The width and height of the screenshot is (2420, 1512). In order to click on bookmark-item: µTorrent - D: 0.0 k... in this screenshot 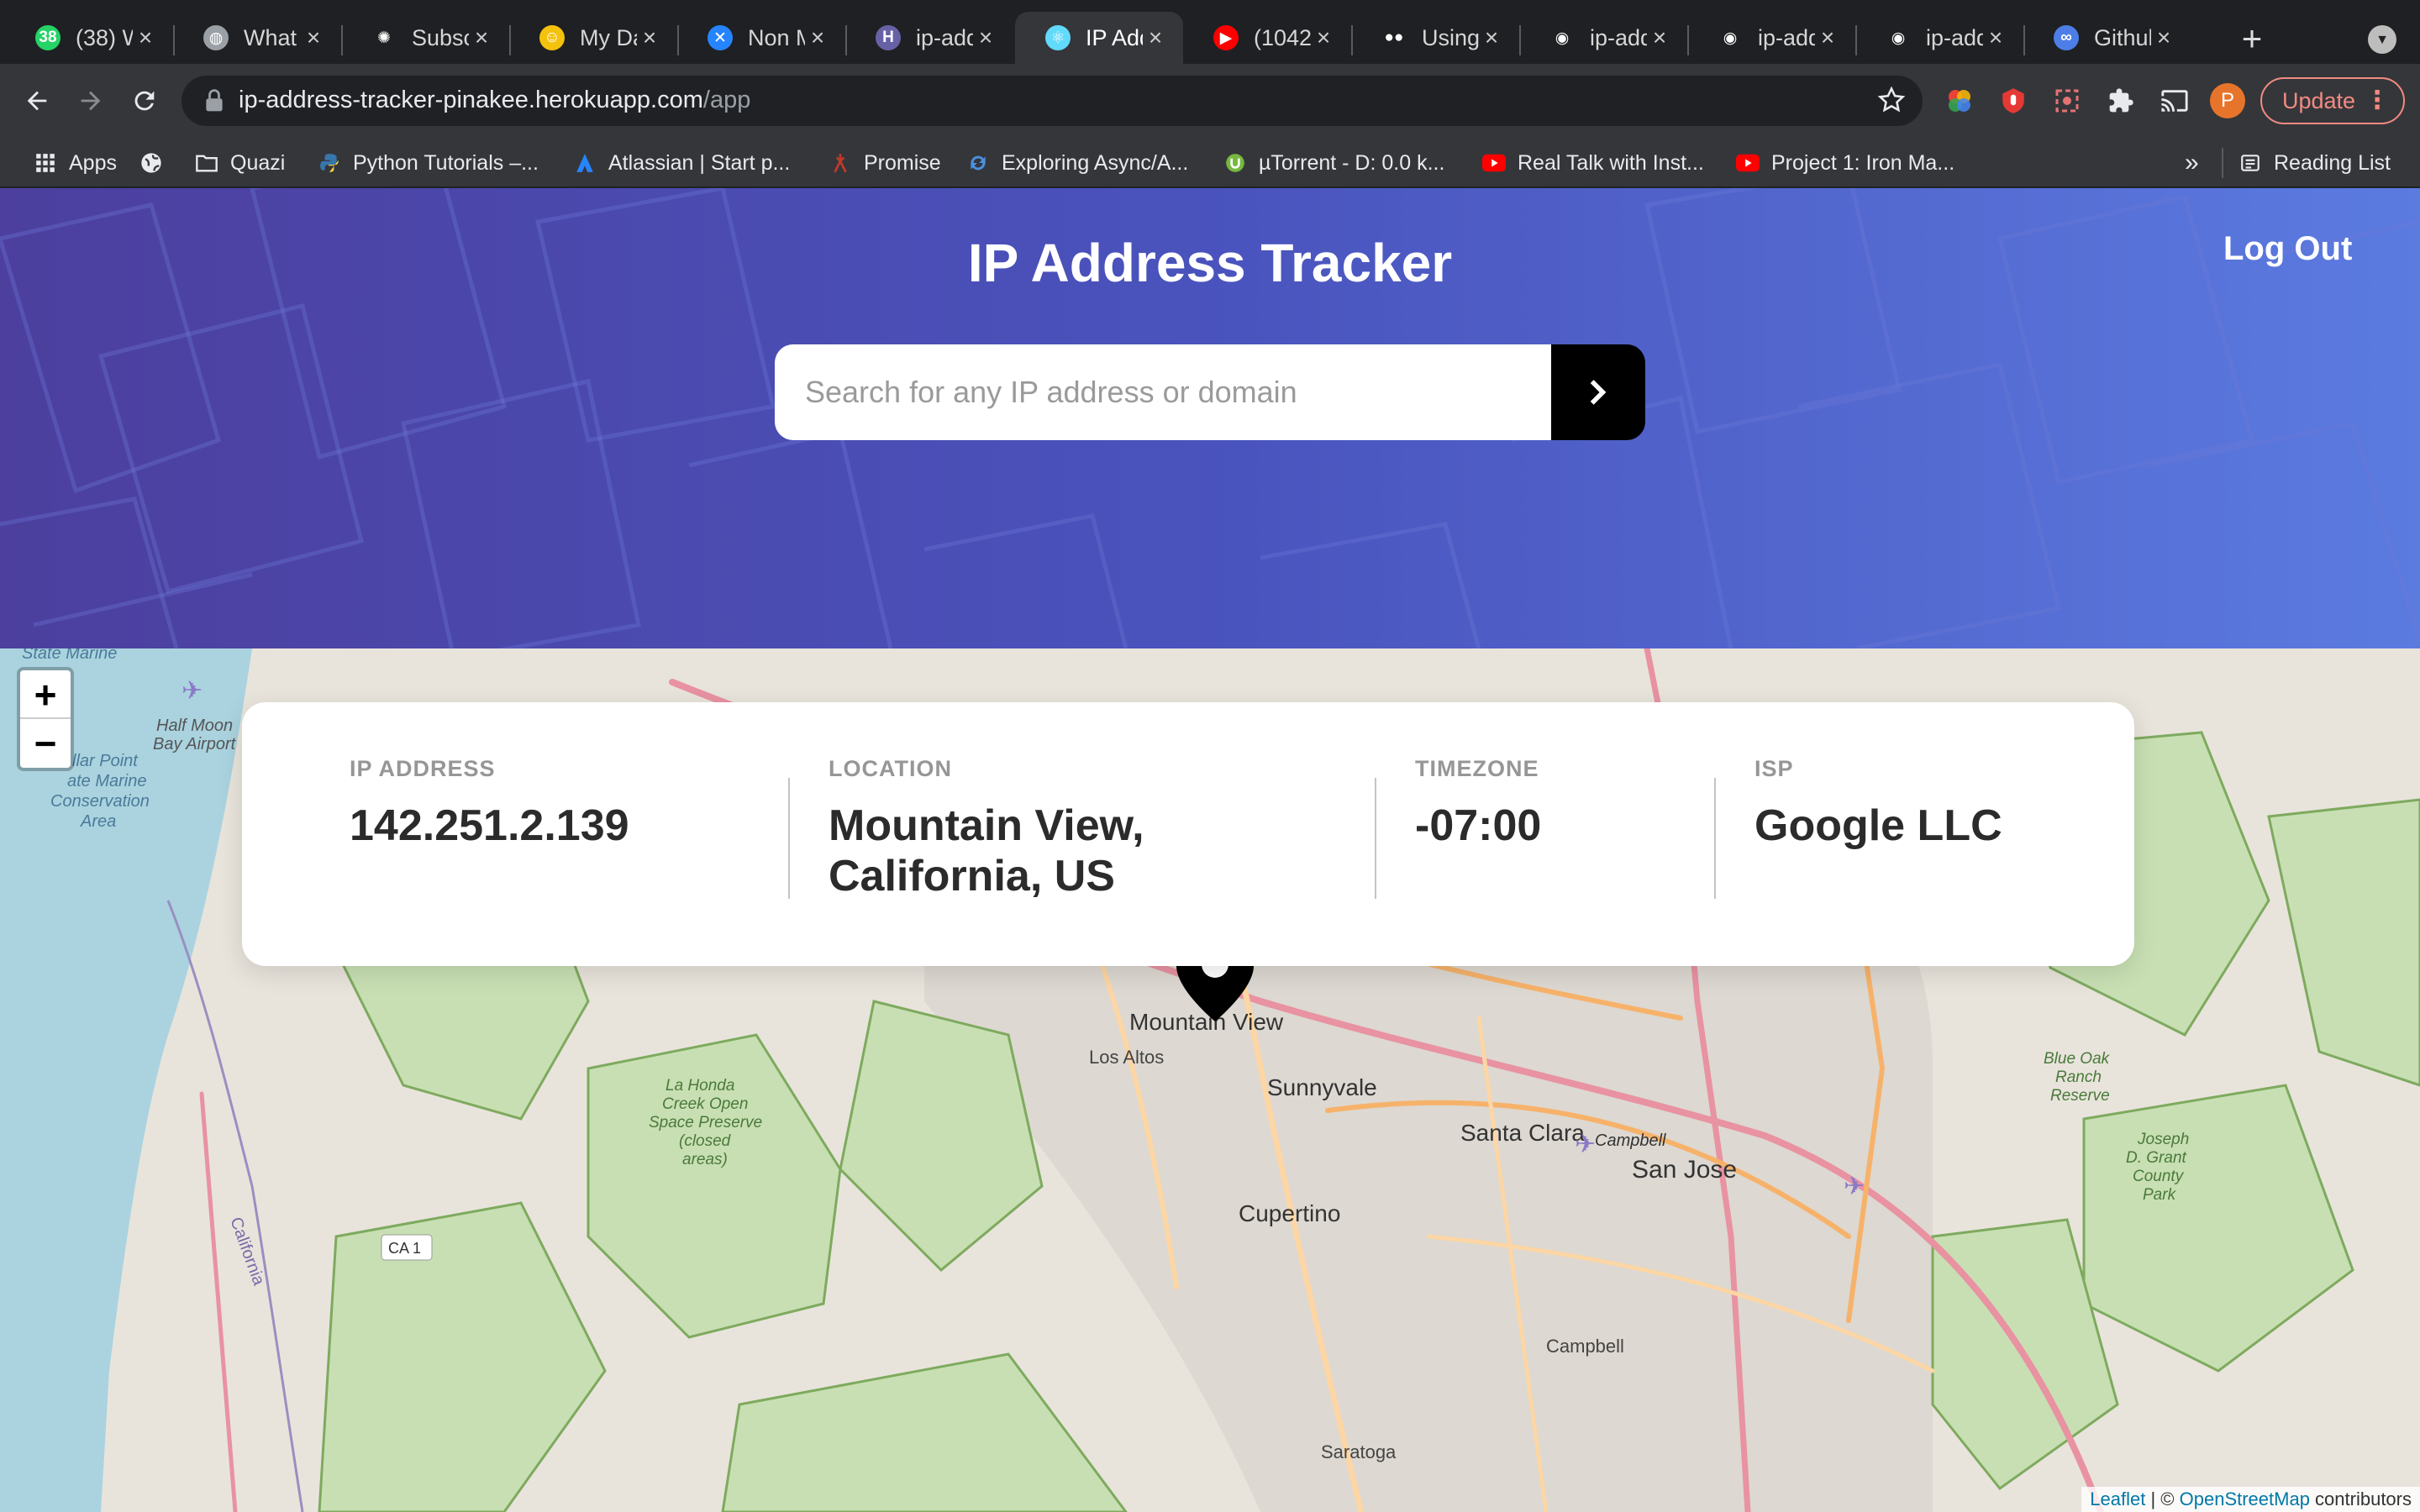, I will do `click(1333, 163)`.